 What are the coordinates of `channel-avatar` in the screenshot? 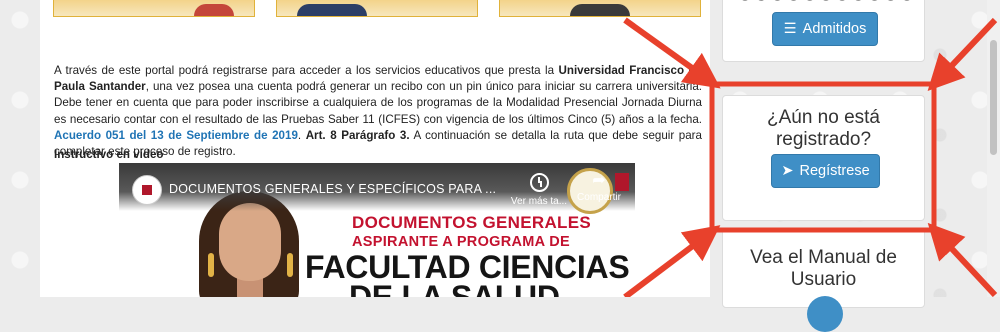 It's located at (147, 190).